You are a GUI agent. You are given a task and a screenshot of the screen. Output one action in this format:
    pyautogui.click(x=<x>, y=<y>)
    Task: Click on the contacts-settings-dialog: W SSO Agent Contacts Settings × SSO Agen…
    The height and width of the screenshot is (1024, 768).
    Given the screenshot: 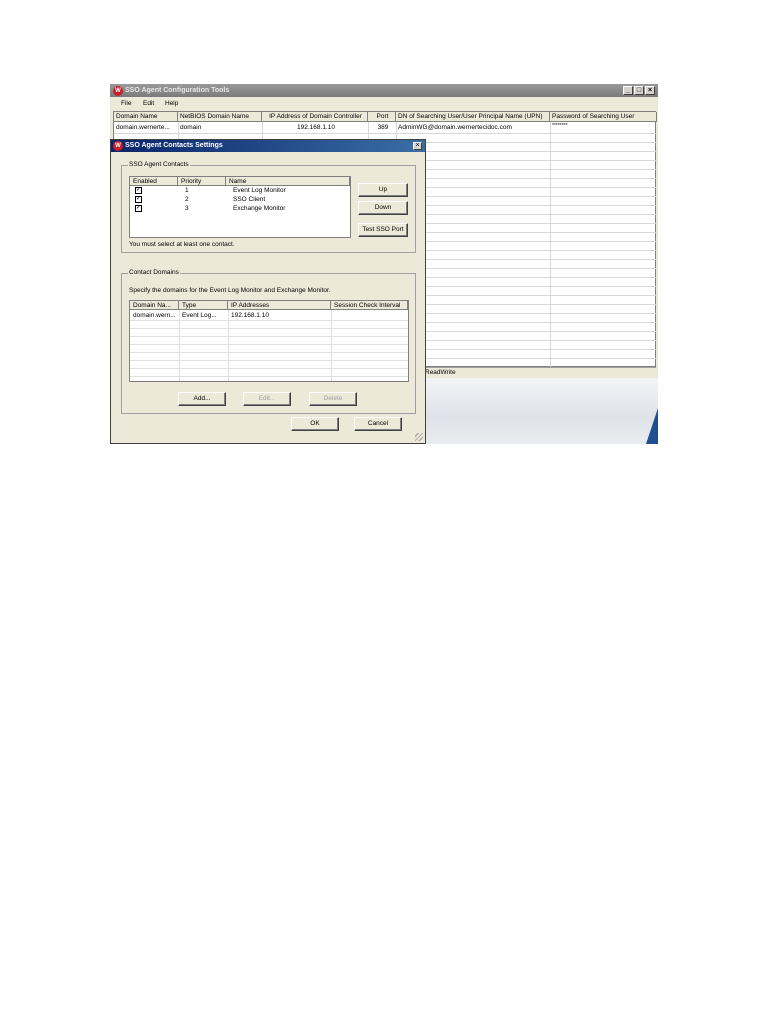 What is the action you would take?
    pyautogui.click(x=268, y=291)
    